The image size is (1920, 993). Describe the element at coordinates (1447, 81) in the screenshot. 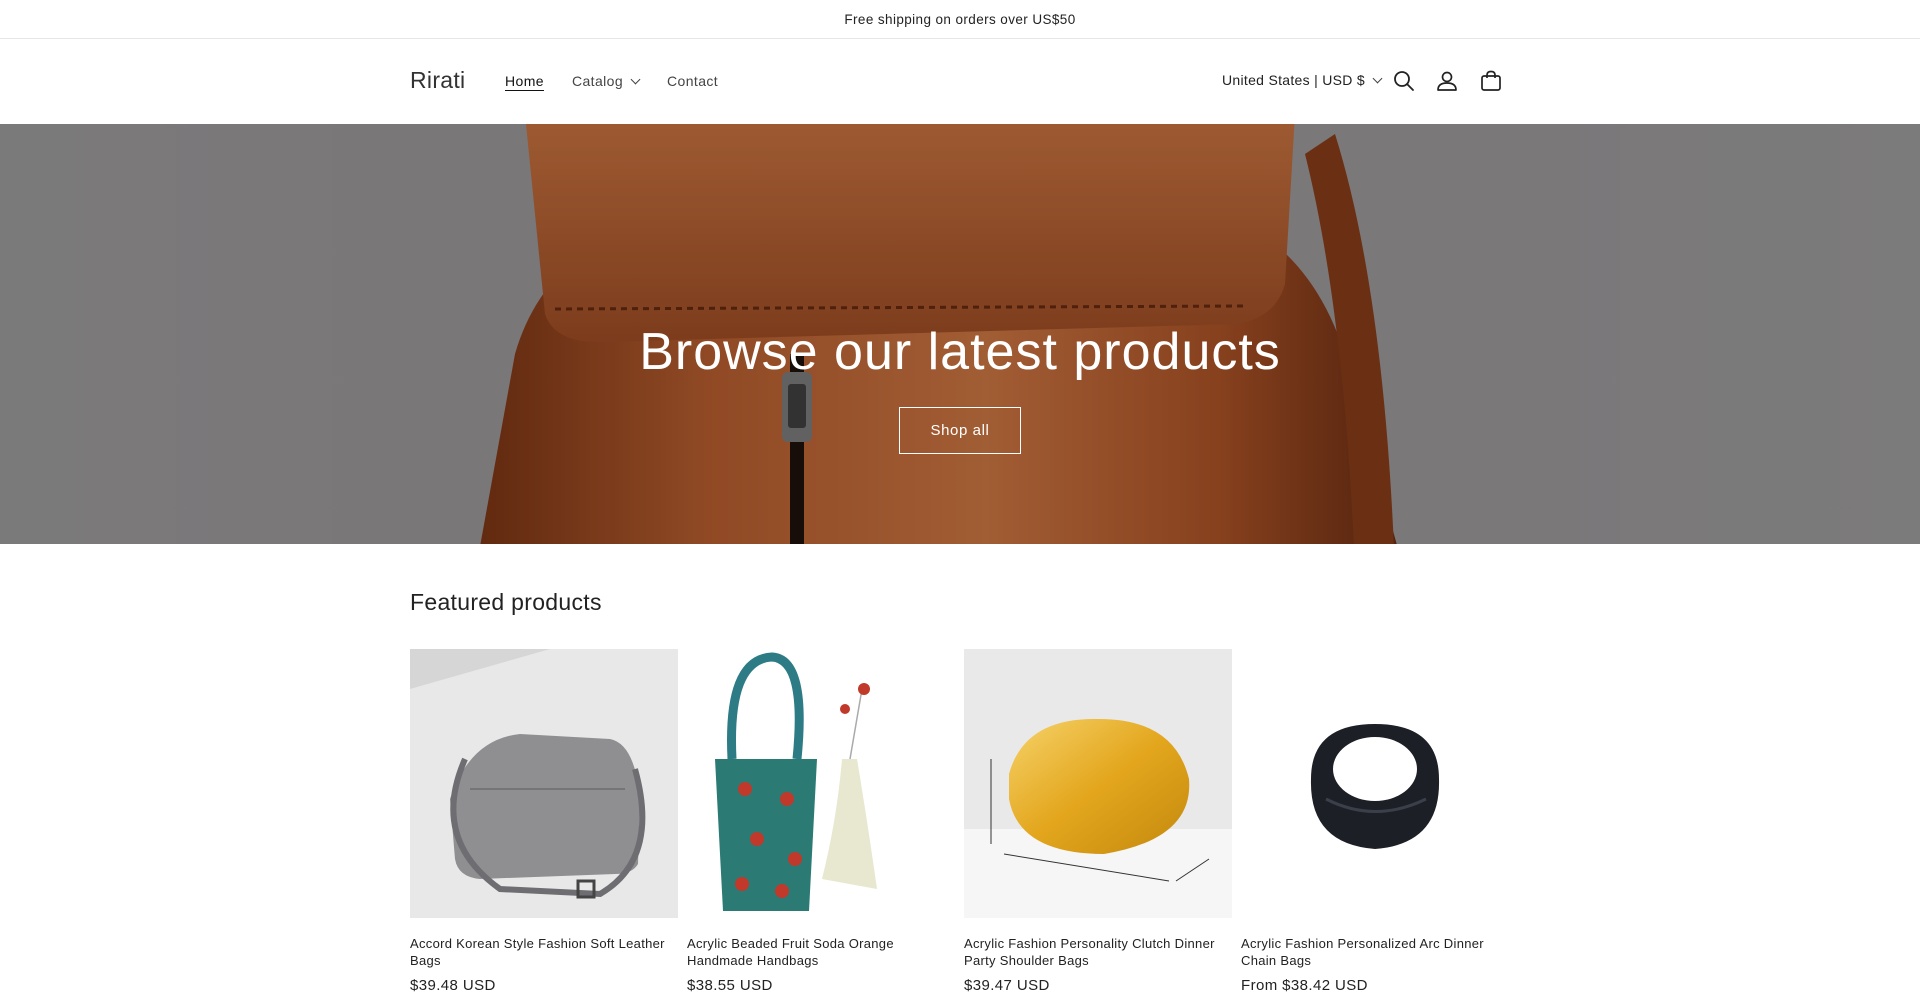

I see `account-icon` at that location.